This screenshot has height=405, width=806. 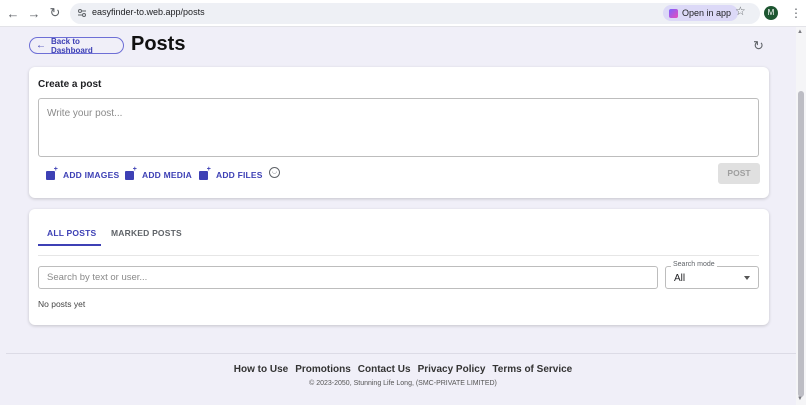 What do you see at coordinates (41, 45) in the screenshot?
I see `arrow-left-icon: ←` at bounding box center [41, 45].